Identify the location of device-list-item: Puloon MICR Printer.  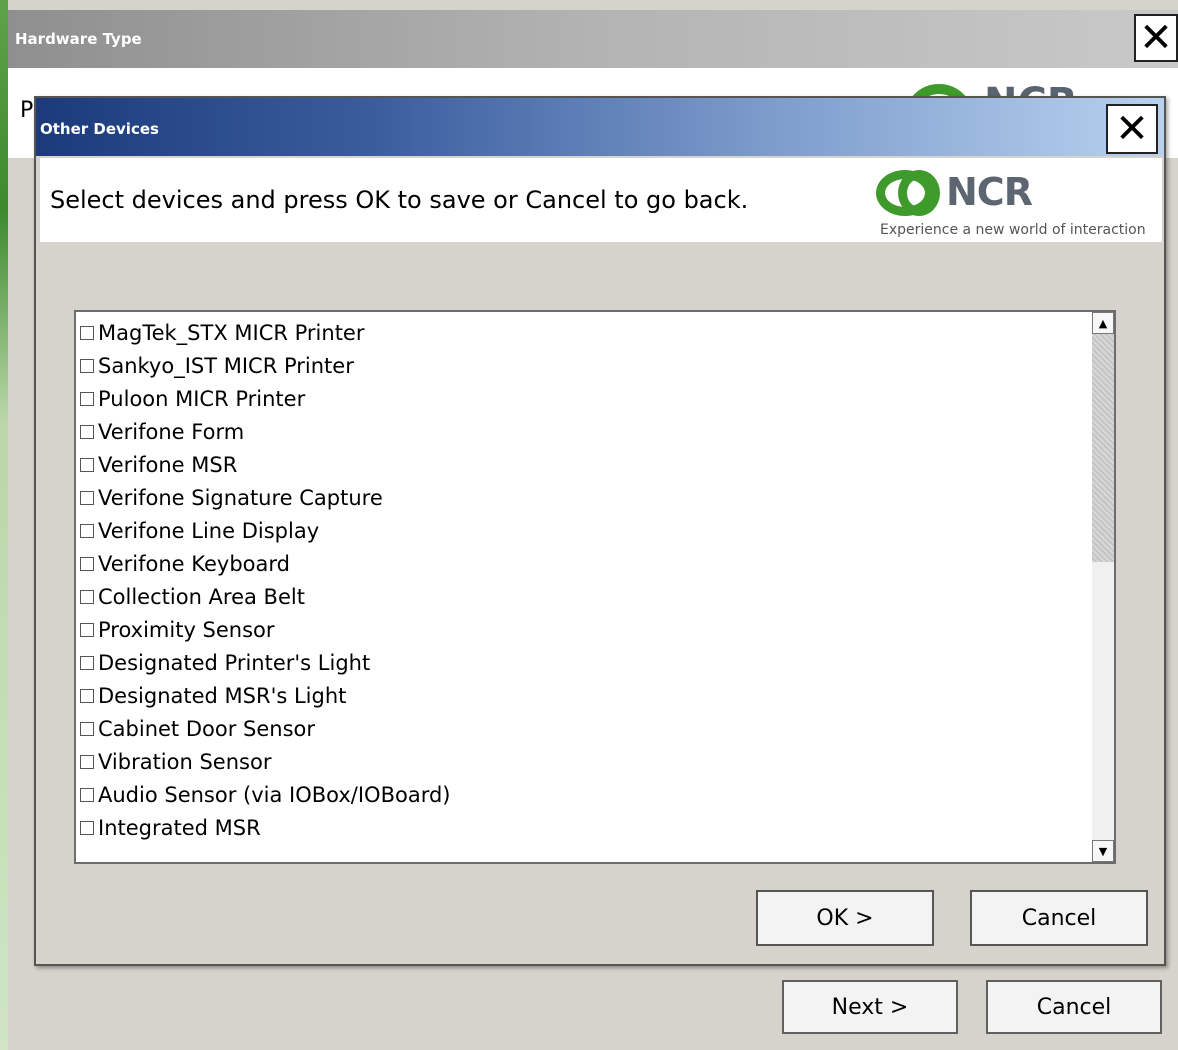
(585, 398).